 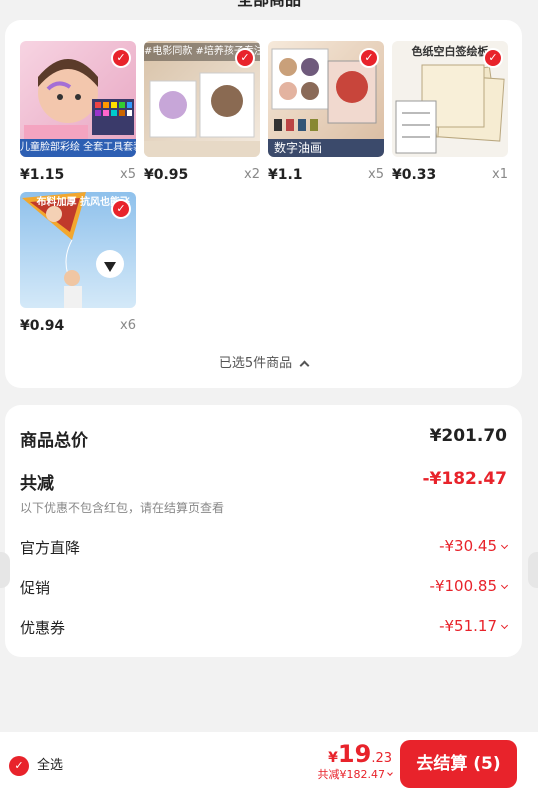 I want to click on promotion-label: 促销, so click(x=35, y=588).